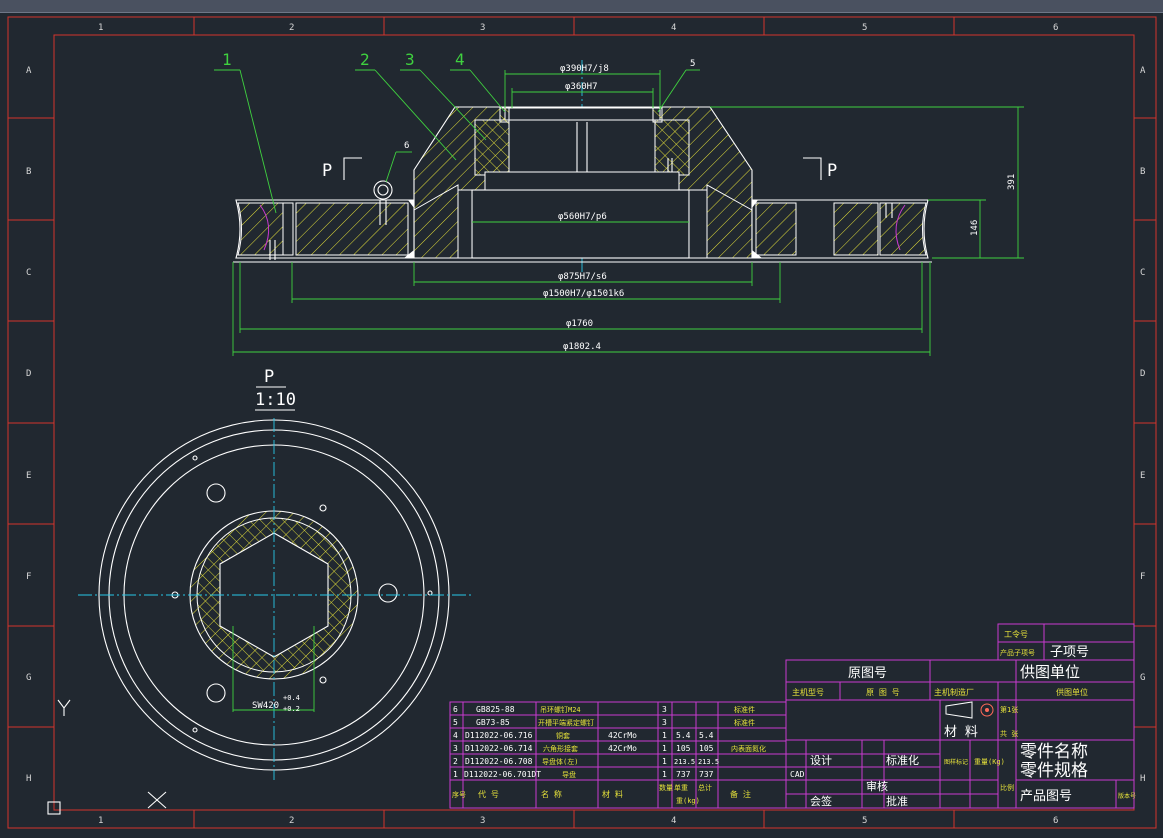 This screenshot has height=838, width=1163. What do you see at coordinates (265, 706) in the screenshot?
I see `dim-label: SW420` at bounding box center [265, 706].